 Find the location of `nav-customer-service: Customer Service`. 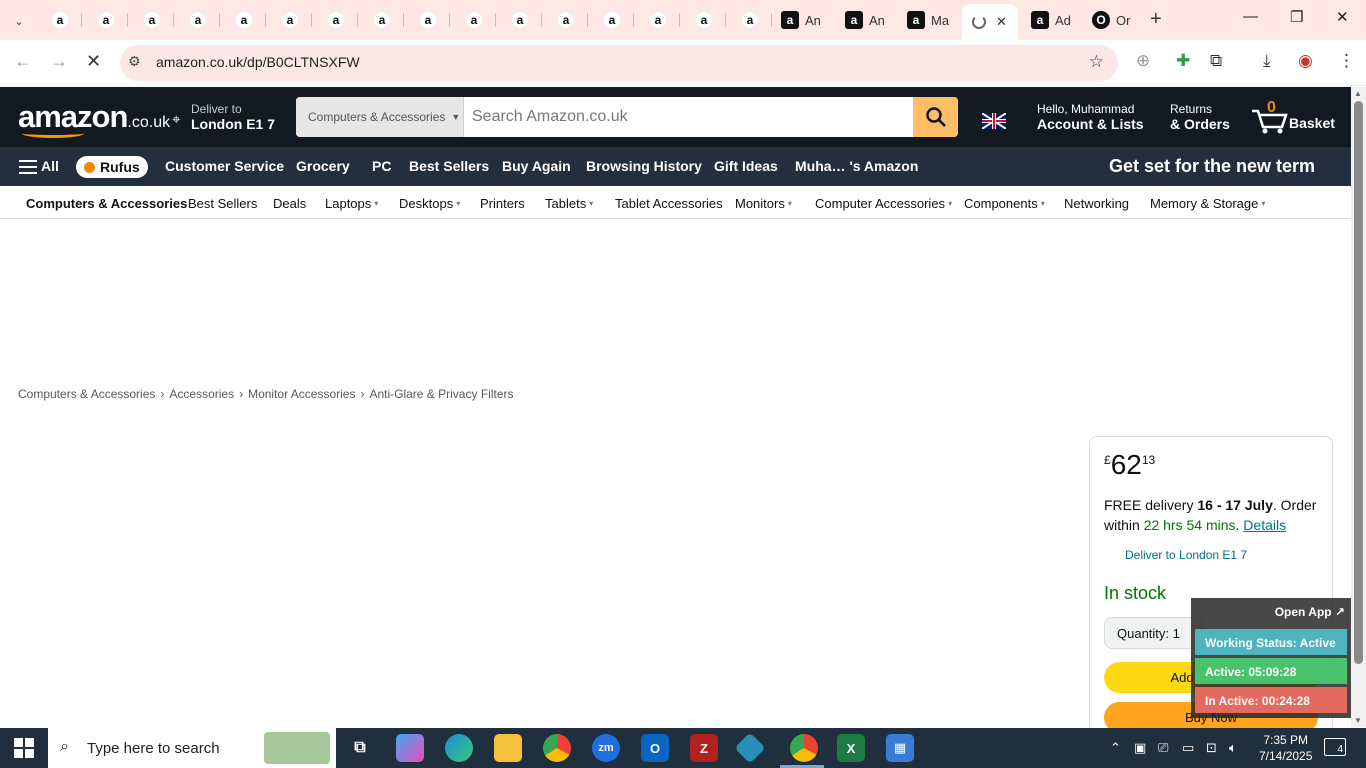

nav-customer-service: Customer Service is located at coordinates (224, 166).